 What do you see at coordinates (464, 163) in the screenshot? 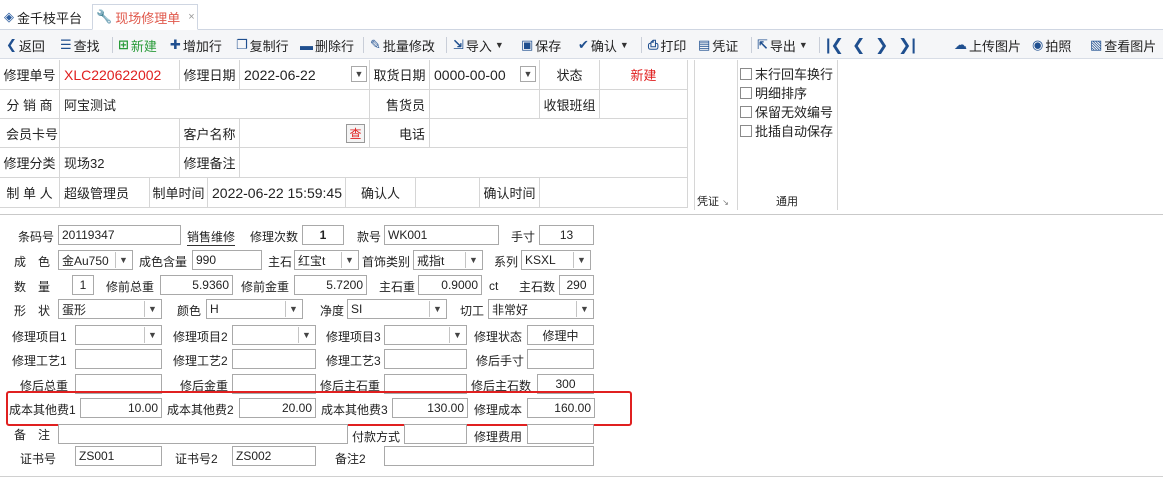
I see `repair-remark-field` at bounding box center [464, 163].